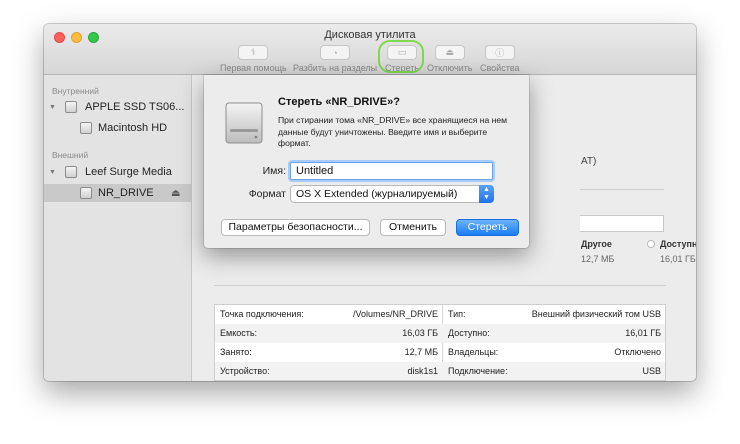 Image resolution: width=740 pixels, height=444 pixels. What do you see at coordinates (370, 35) in the screenshot?
I see `window-title: Дисковая утилита` at bounding box center [370, 35].